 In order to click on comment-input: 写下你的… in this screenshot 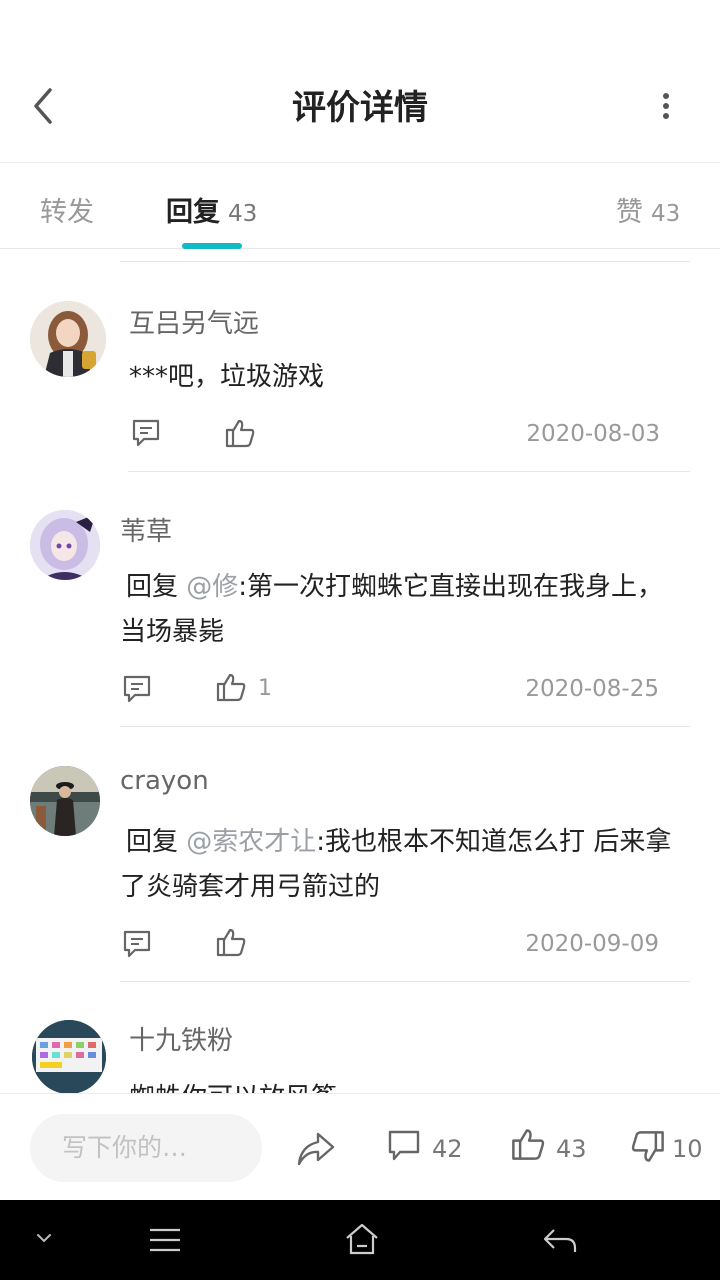, I will do `click(146, 1148)`.